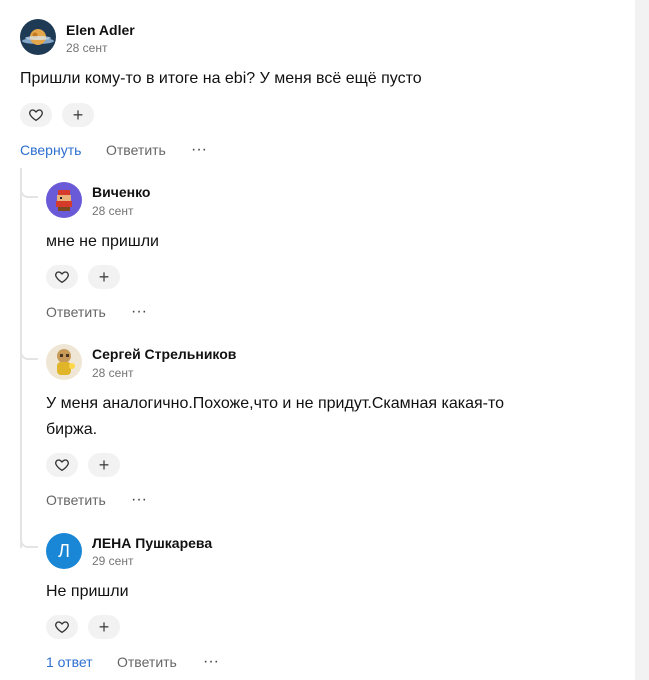 The width and height of the screenshot is (649, 680). I want to click on show-replies-button: 1 ответ, so click(69, 662).